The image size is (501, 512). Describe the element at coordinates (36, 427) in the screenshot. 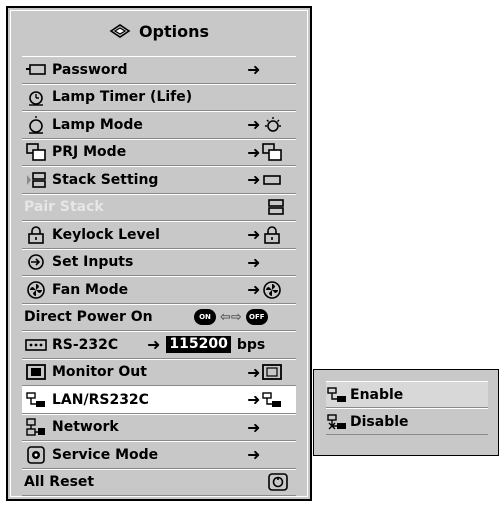

I see `network-icon` at that location.